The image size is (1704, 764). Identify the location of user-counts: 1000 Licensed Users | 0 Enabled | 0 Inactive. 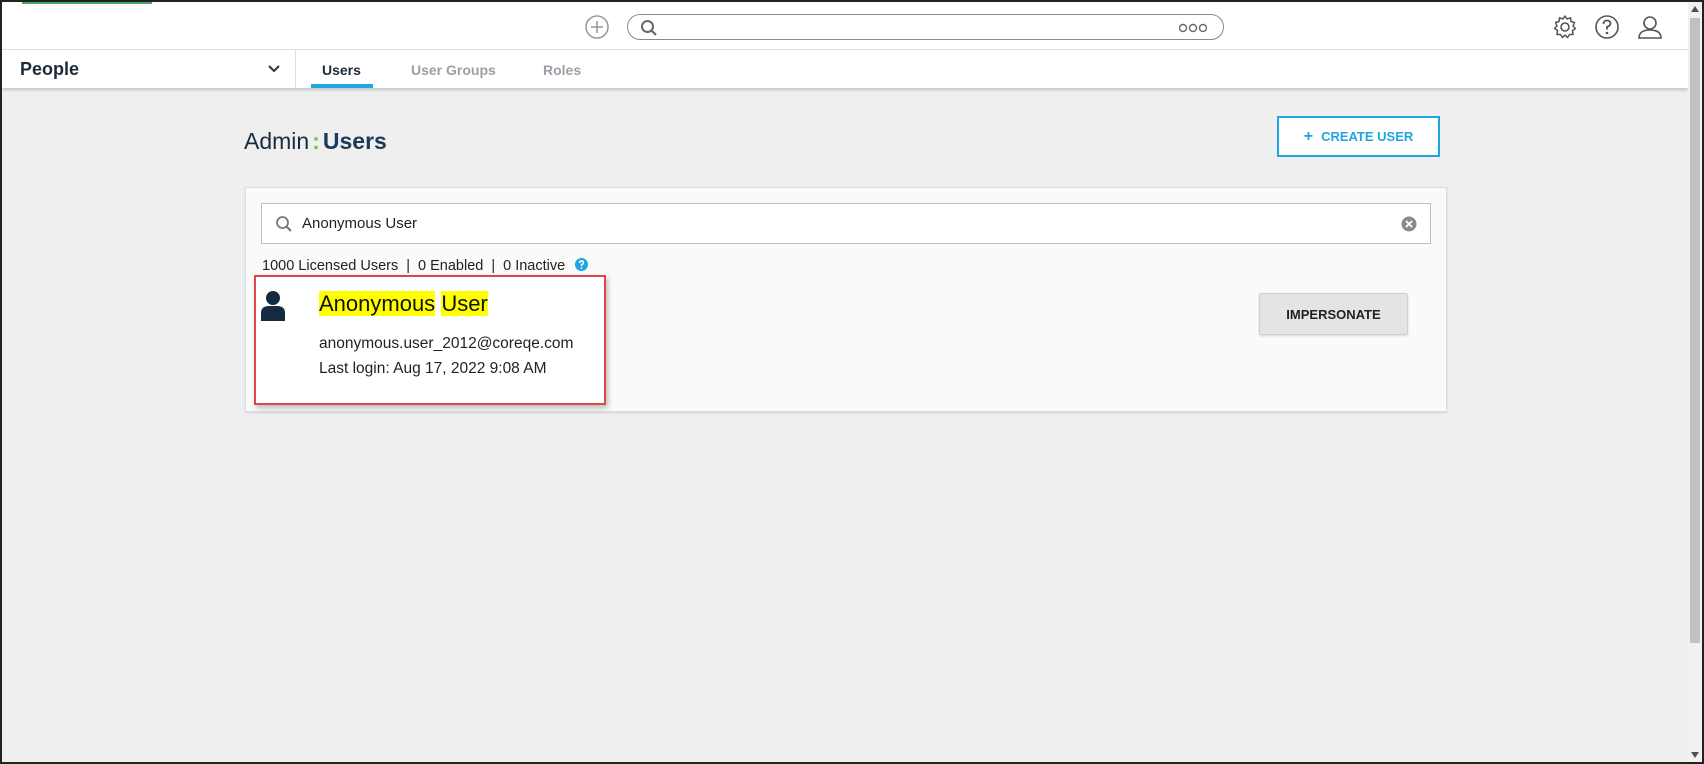
(425, 266).